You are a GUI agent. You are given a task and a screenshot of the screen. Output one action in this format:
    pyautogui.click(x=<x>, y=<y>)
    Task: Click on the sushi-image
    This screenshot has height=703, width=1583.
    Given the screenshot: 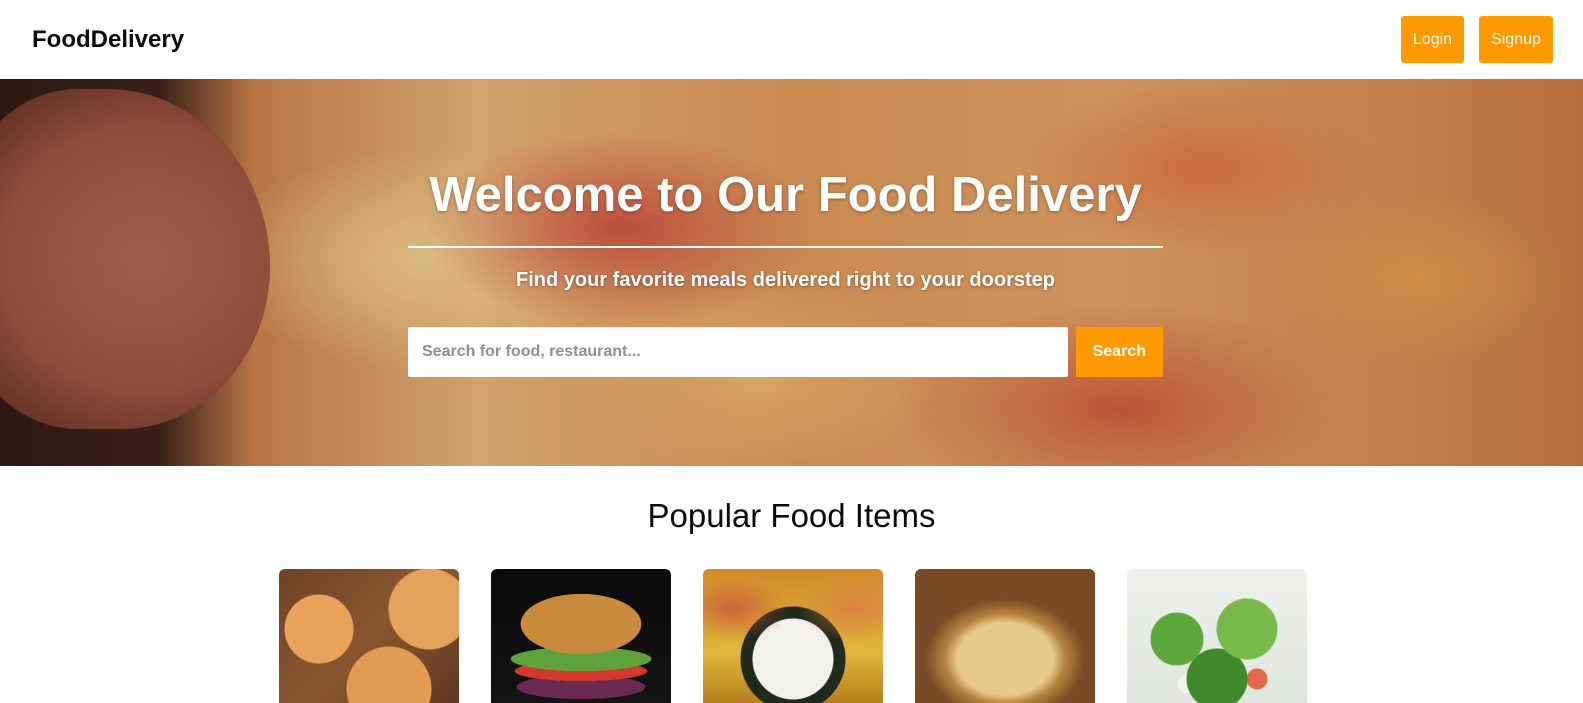 What is the action you would take?
    pyautogui.click(x=793, y=636)
    